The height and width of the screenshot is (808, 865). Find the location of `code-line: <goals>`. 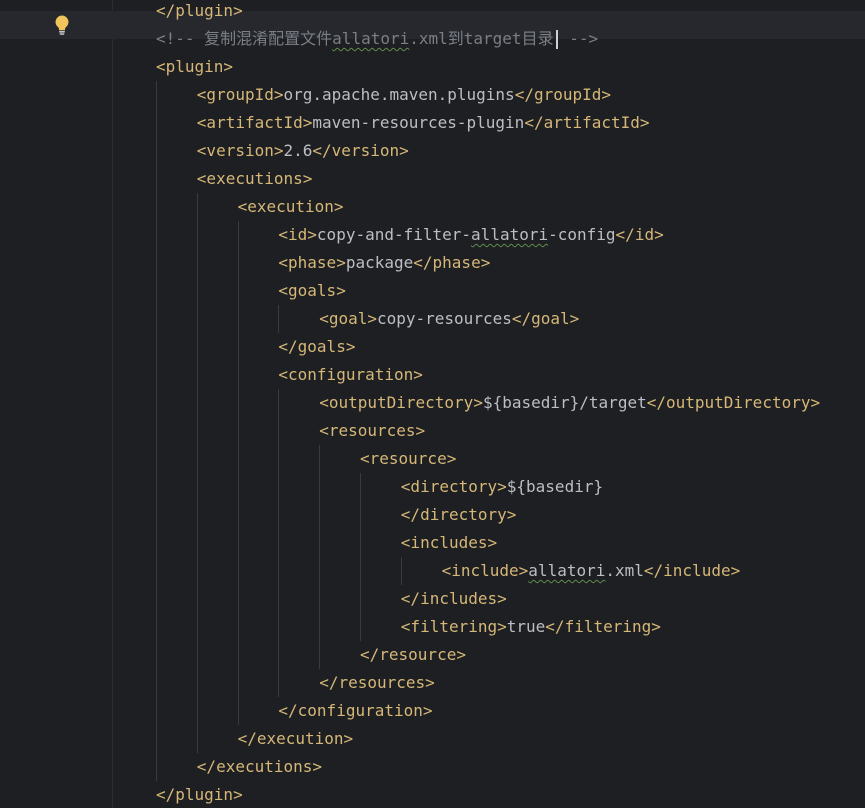

code-line: <goals> is located at coordinates (311, 291).